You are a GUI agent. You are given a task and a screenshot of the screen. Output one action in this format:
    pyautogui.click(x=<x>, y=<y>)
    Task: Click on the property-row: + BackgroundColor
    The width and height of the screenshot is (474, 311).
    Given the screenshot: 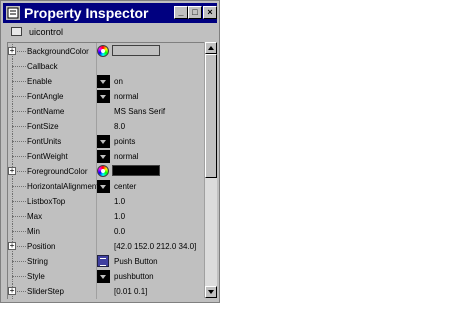 What is the action you would take?
    pyautogui.click(x=106, y=51)
    